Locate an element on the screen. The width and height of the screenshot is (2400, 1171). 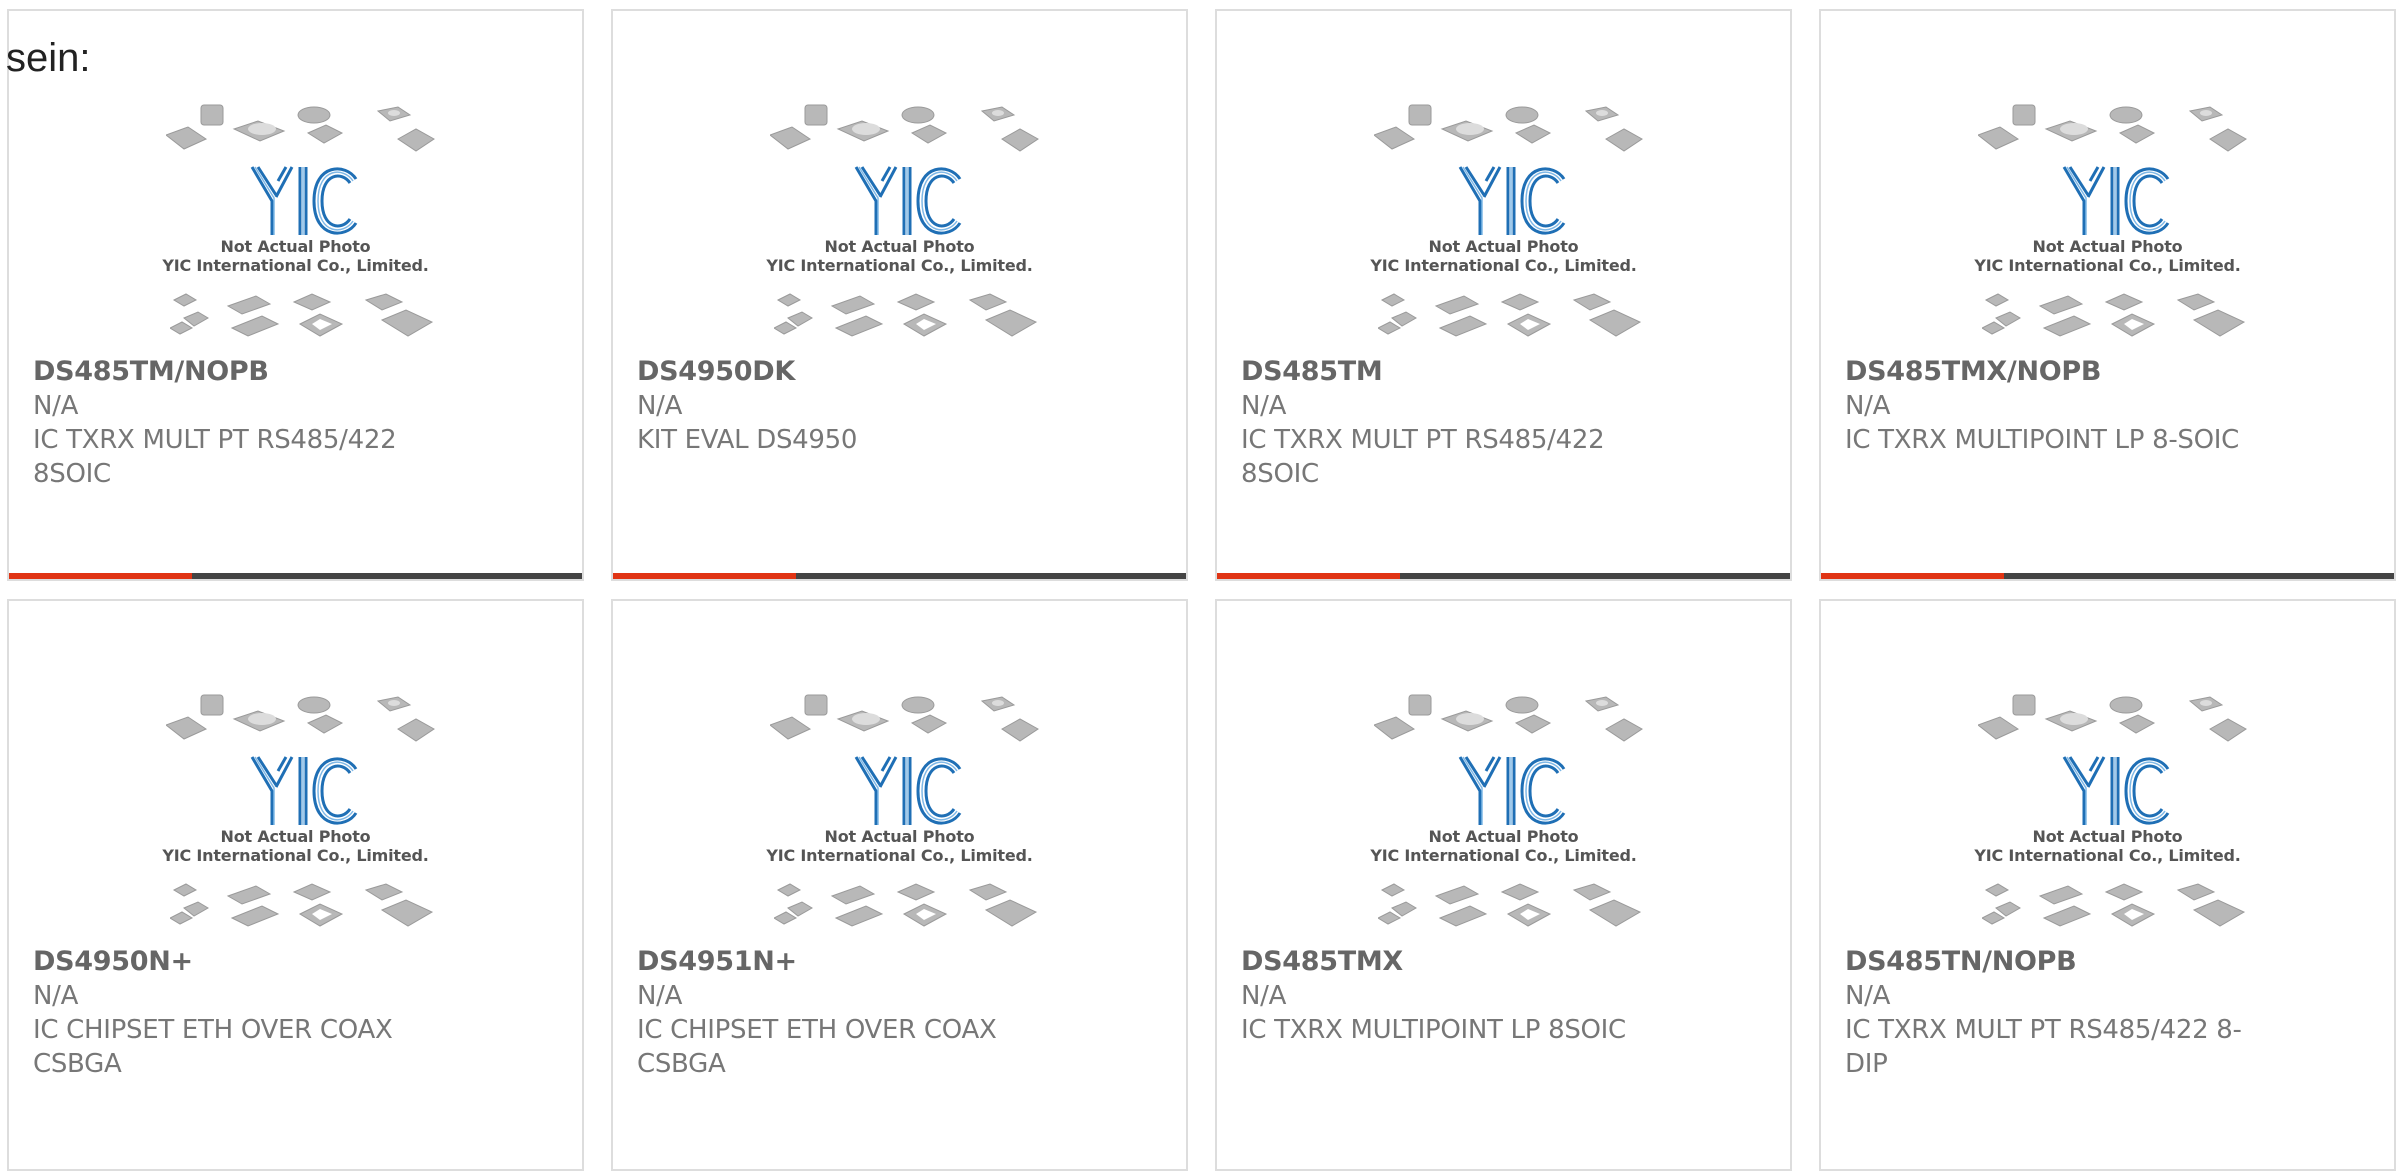
part-number: DS485TM is located at coordinates (1441, 372).